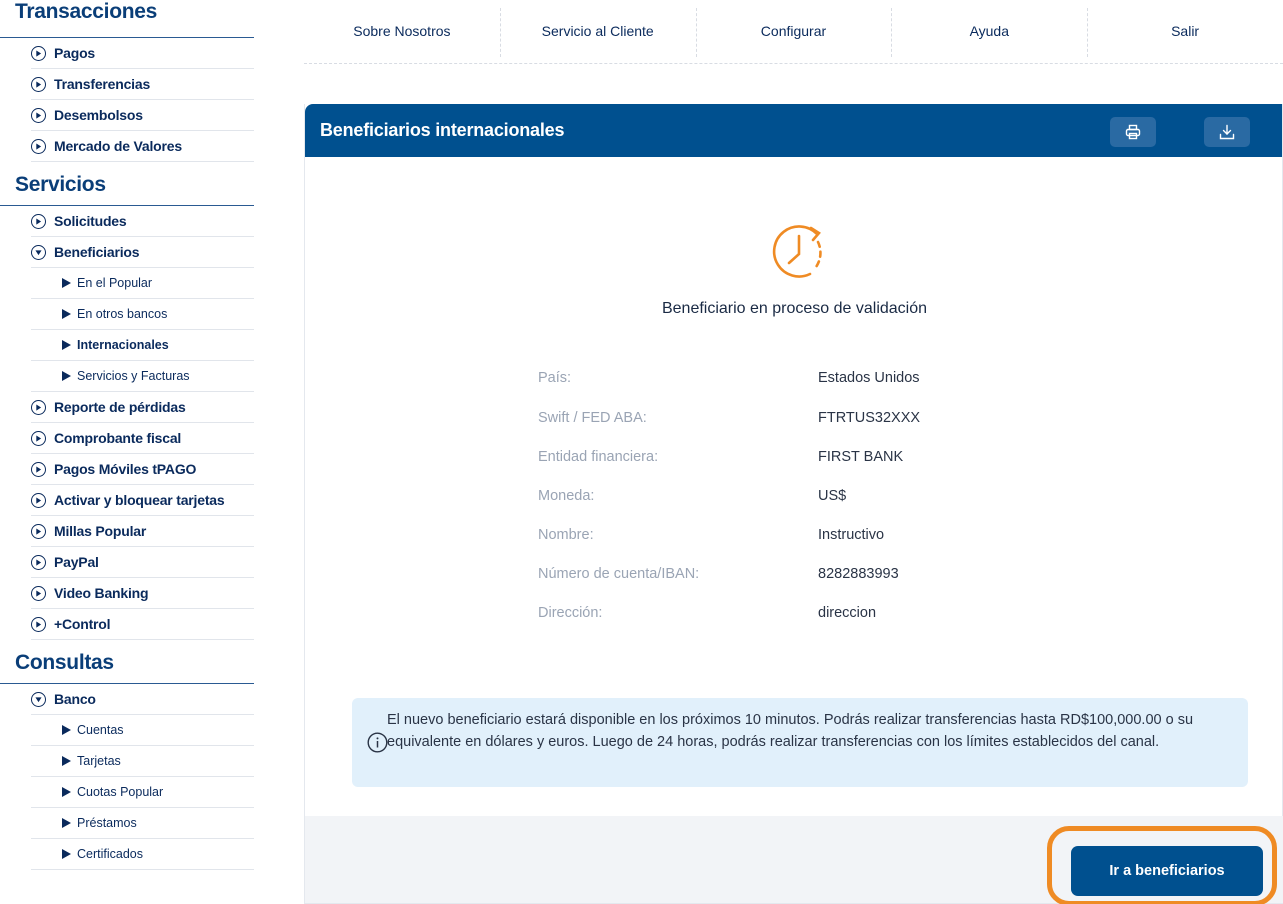 This screenshot has width=1283, height=904. I want to click on sidebar-subitem-label: Tarjetas, so click(99, 761).